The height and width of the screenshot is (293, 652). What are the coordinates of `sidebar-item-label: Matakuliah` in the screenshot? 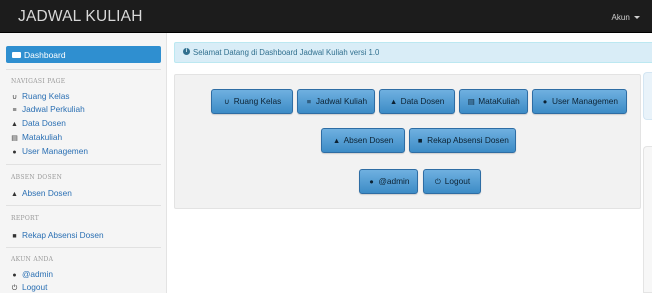 It's located at (42, 137).